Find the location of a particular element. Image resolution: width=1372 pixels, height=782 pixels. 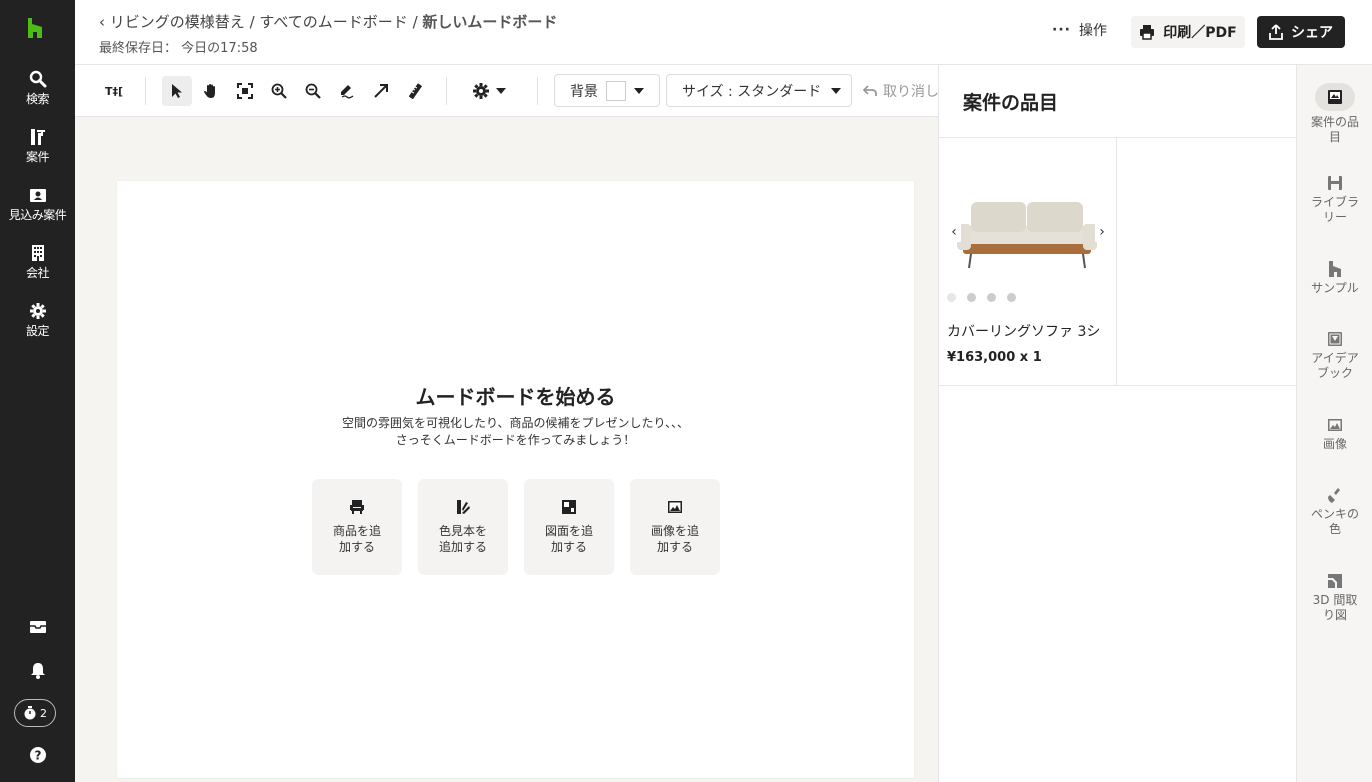

undo-icon is located at coordinates (870, 90).